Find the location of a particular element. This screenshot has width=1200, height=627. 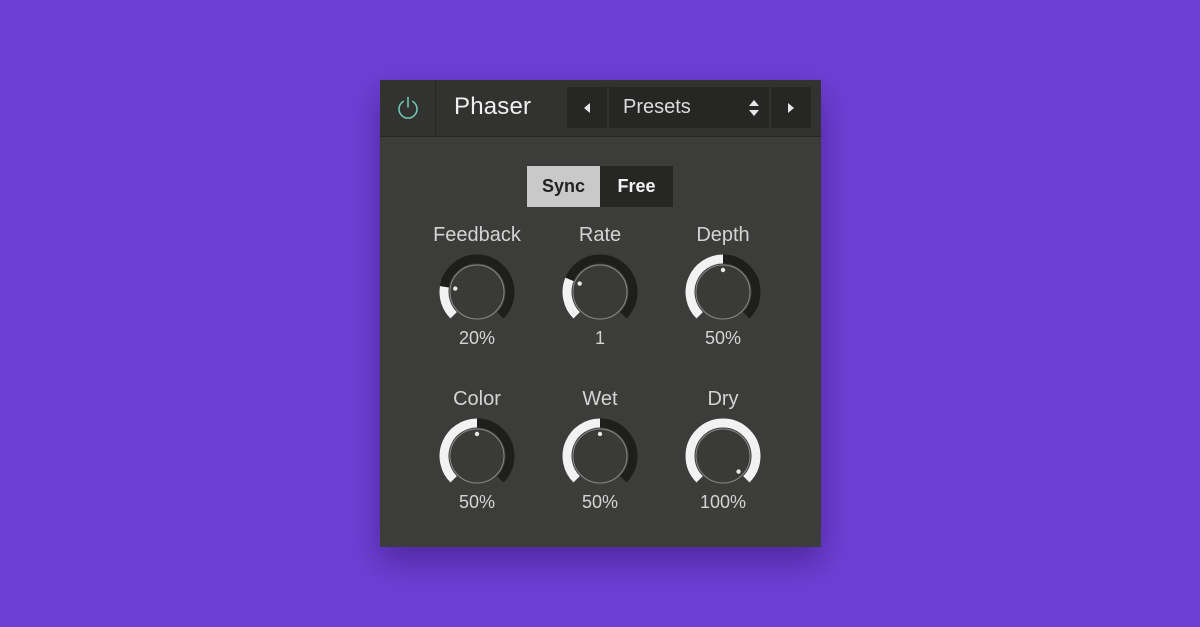

wet-knob is located at coordinates (600, 456).